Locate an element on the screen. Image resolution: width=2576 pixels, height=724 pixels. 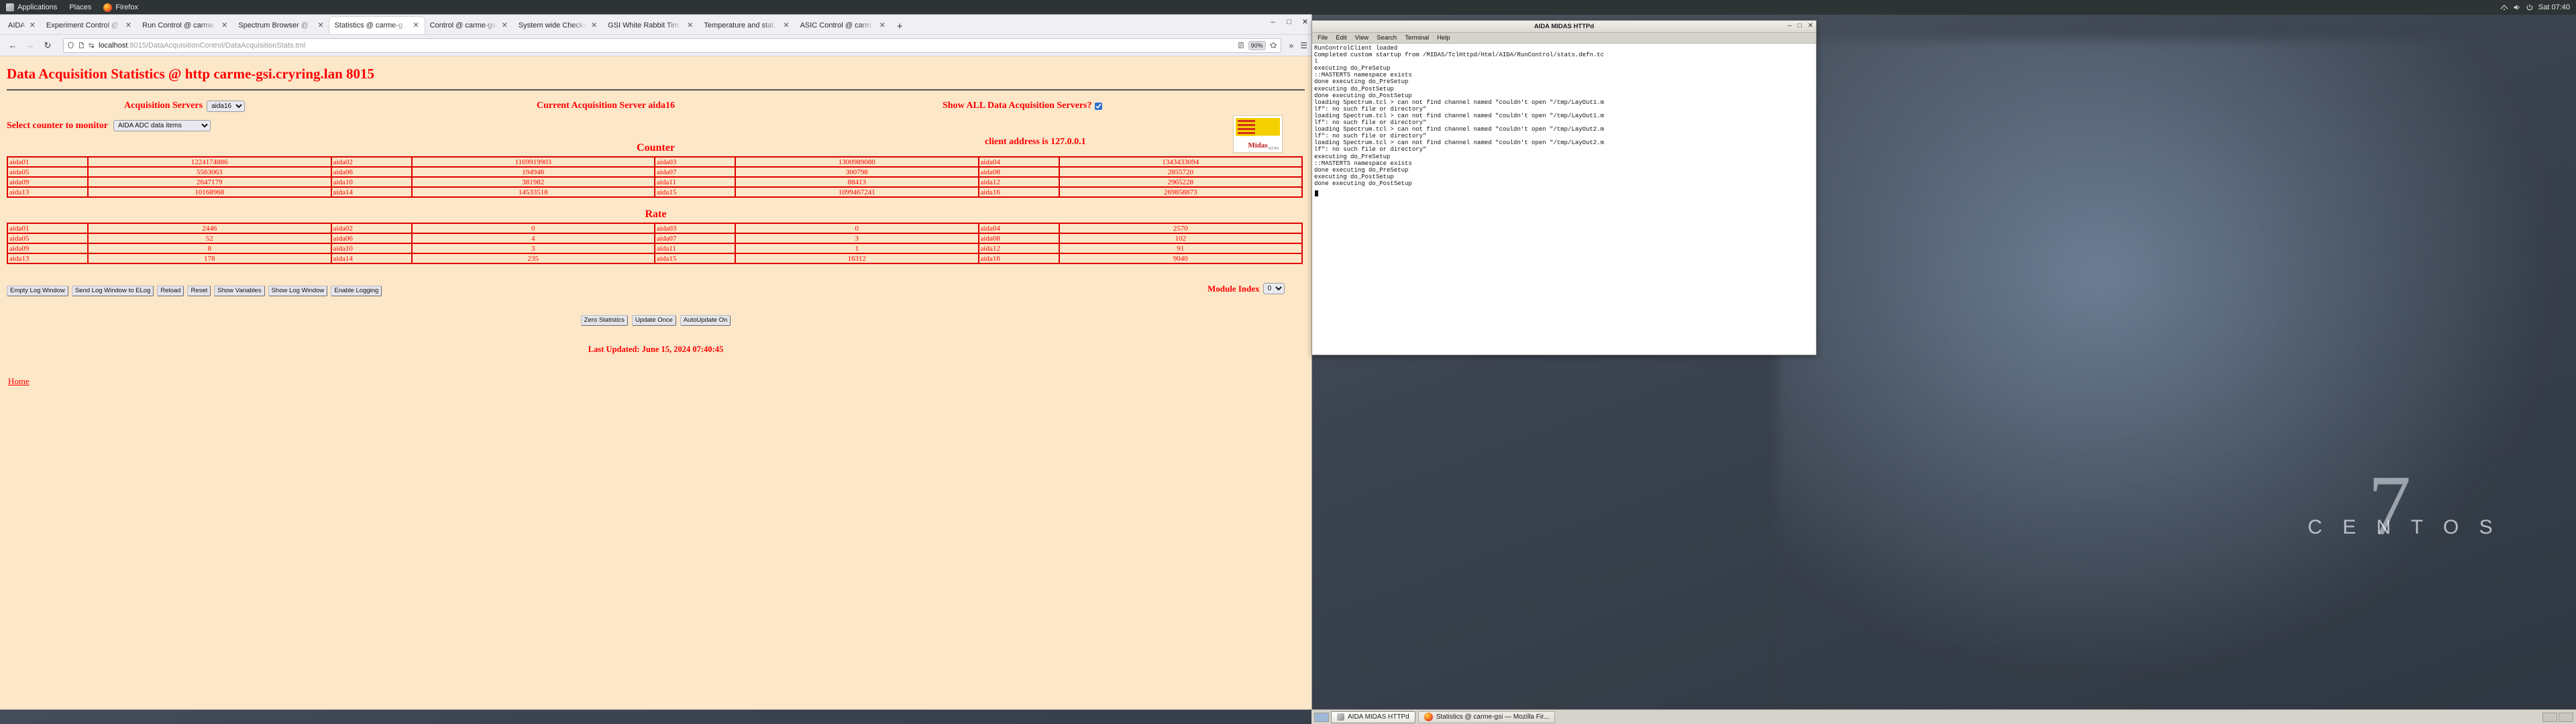
log-button-5: Show Log Window is located at coordinates (298, 291).